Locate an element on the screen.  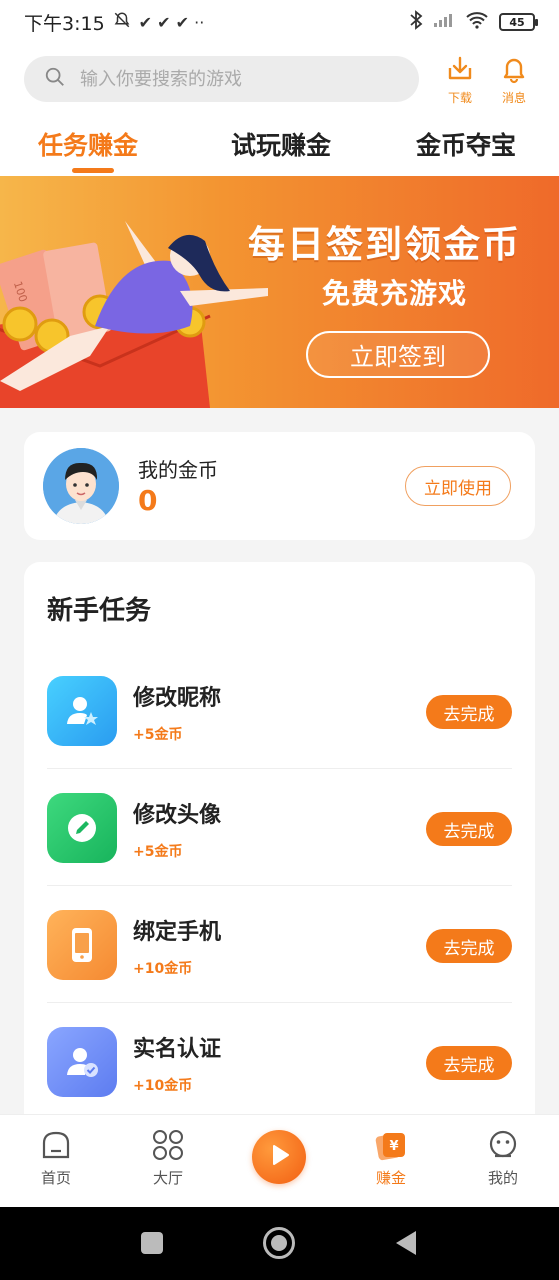
tab-coin-treasure: 金币夺宝 is located at coordinates (466, 144).